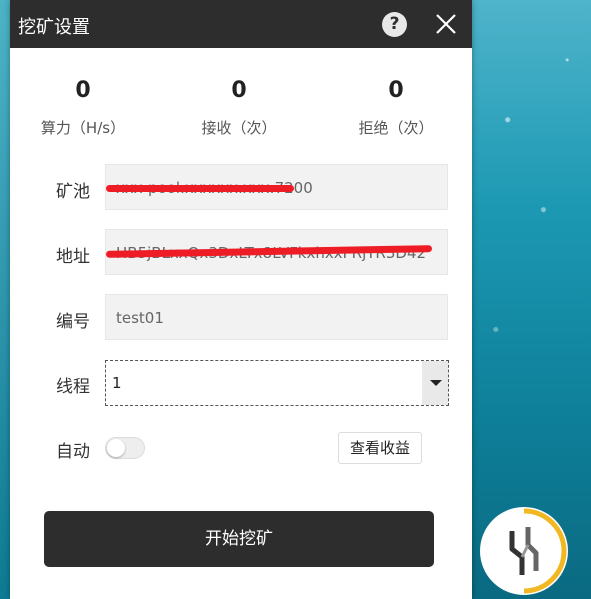  What do you see at coordinates (73, 322) in the screenshot?
I see `id-label: 编号` at bounding box center [73, 322].